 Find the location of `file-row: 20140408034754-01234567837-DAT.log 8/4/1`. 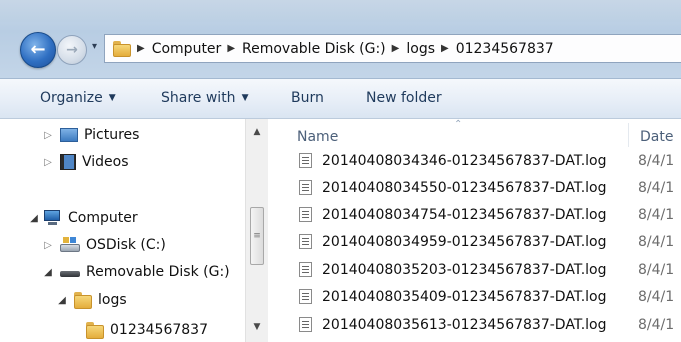

file-row: 20140408034754-01234567837-DAT.log 8/4/1 is located at coordinates (475, 214).